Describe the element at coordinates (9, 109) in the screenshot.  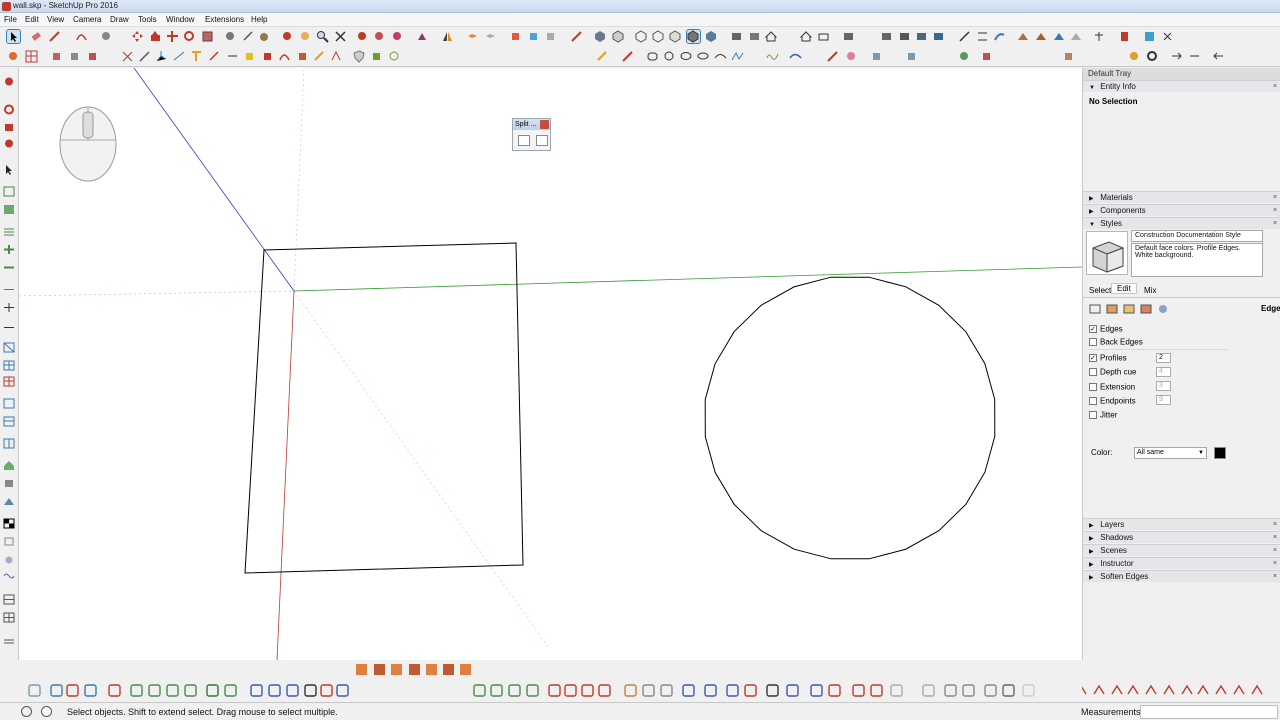
I see `magnet-icon` at that location.